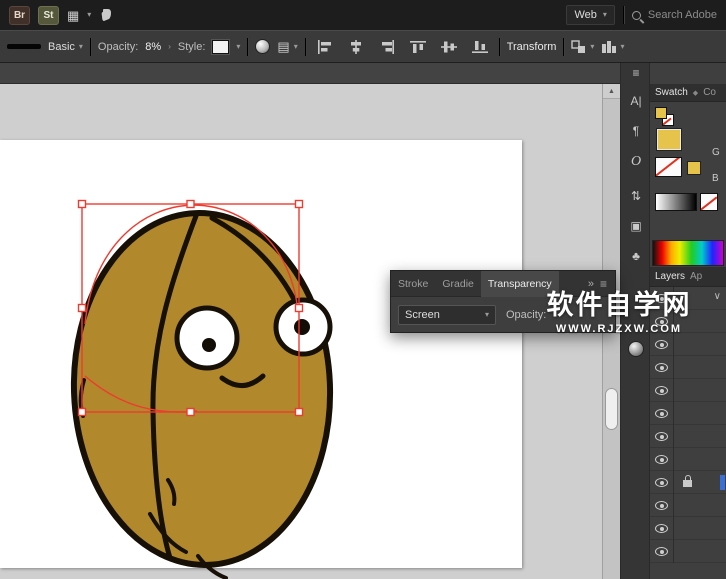  I want to click on tab-gradient: Gradie, so click(458, 284).